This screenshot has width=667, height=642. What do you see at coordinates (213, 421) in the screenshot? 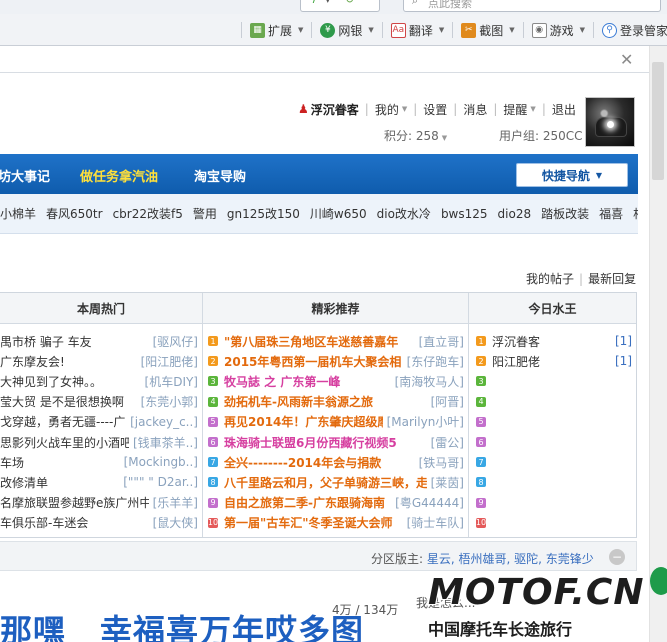
I see `rank-badge: 5` at bounding box center [213, 421].